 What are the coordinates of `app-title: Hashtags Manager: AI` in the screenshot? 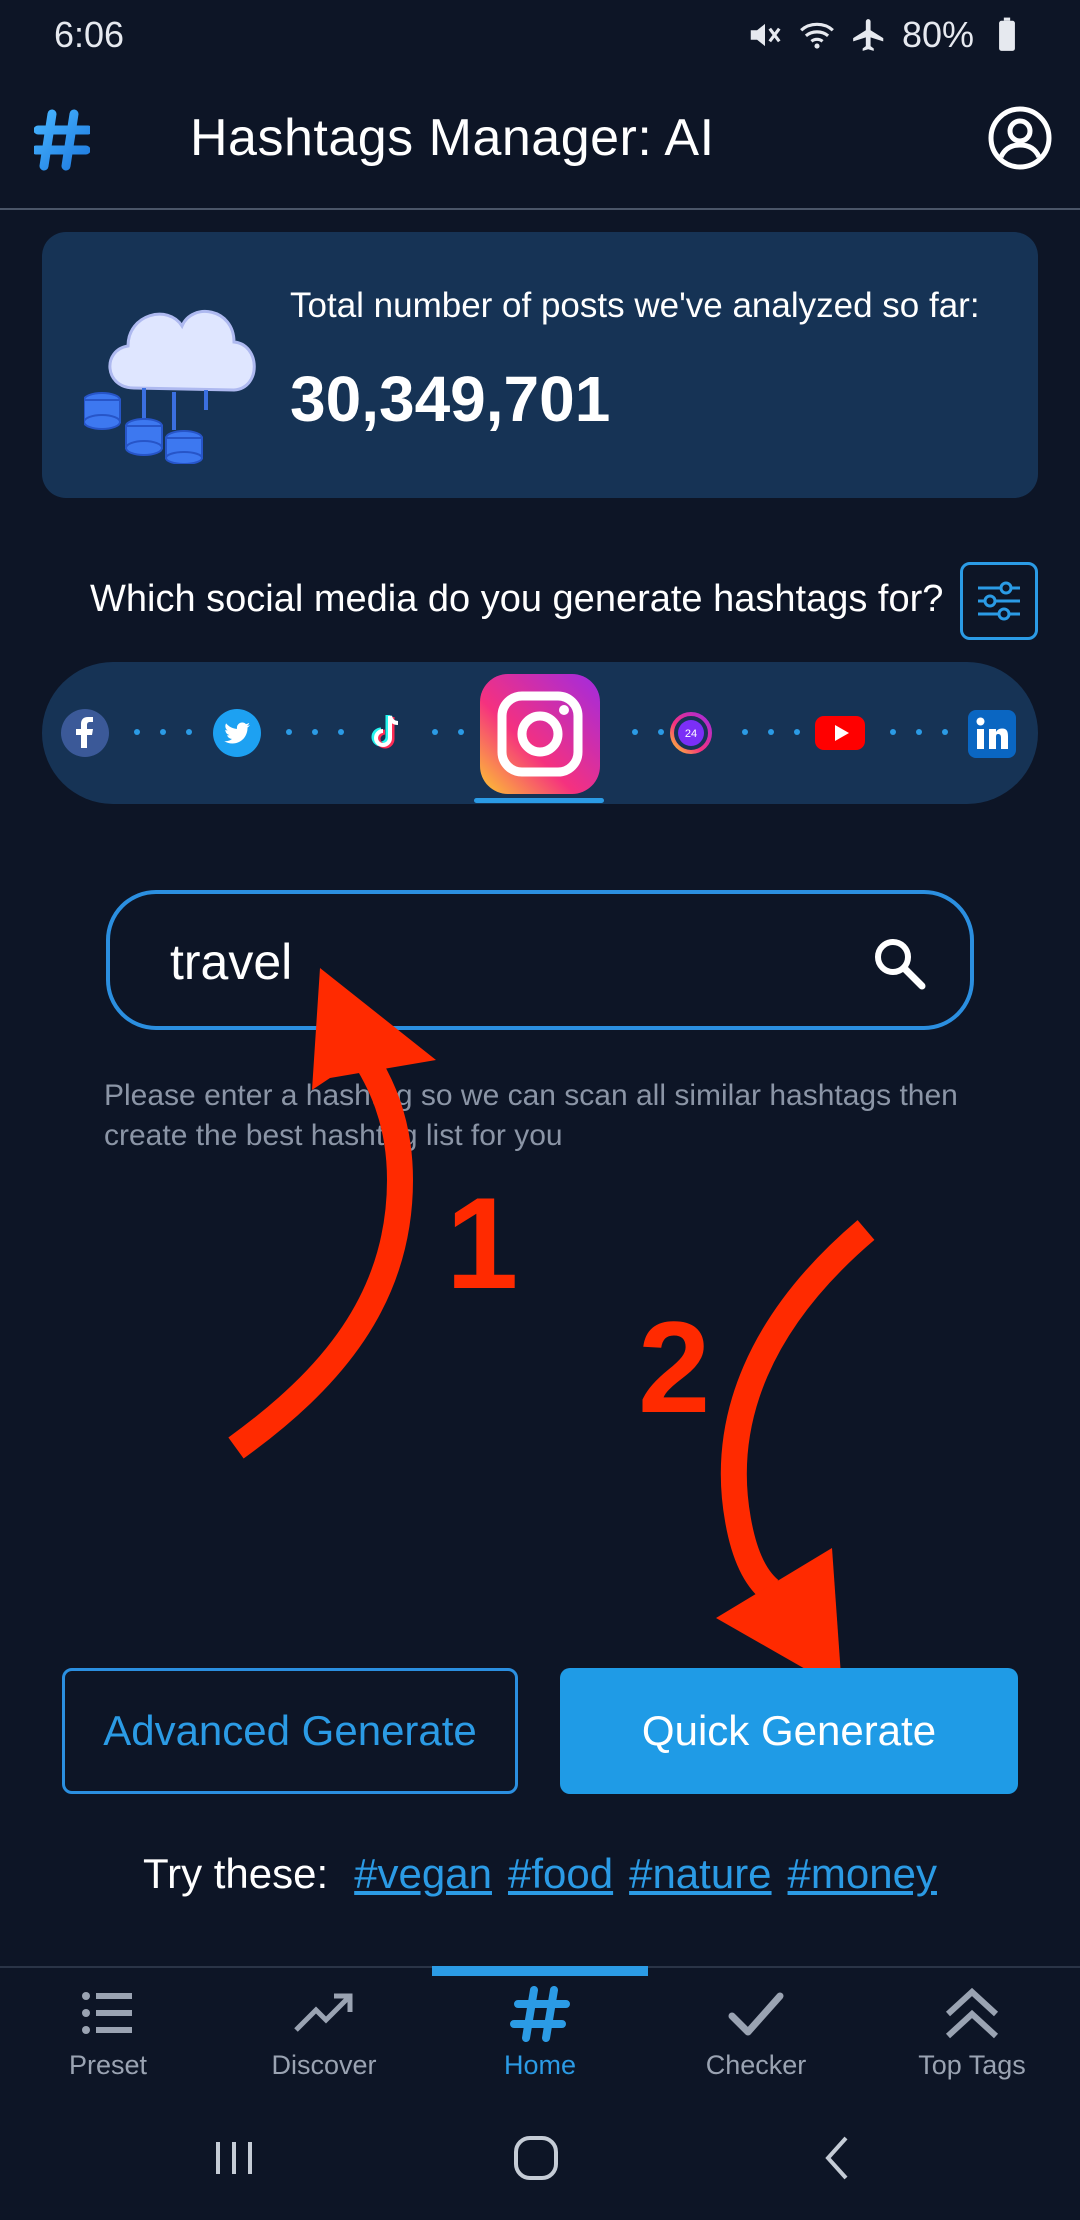 It's located at (452, 138).